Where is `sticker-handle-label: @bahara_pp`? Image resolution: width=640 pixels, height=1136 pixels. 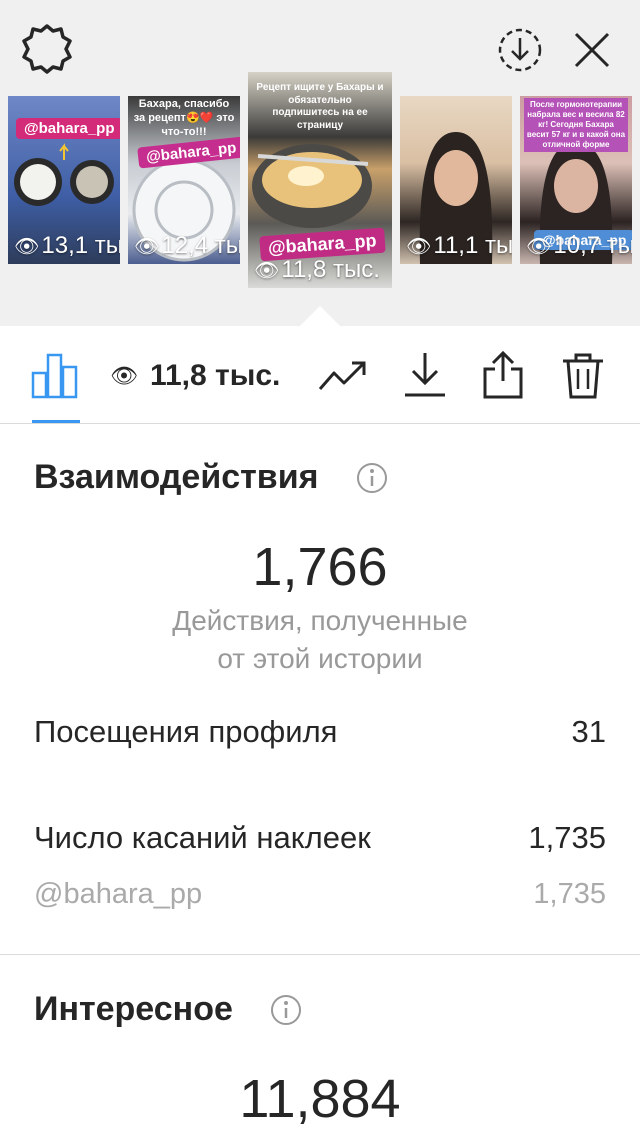
sticker-handle-label: @bahara_pp is located at coordinates (118, 894).